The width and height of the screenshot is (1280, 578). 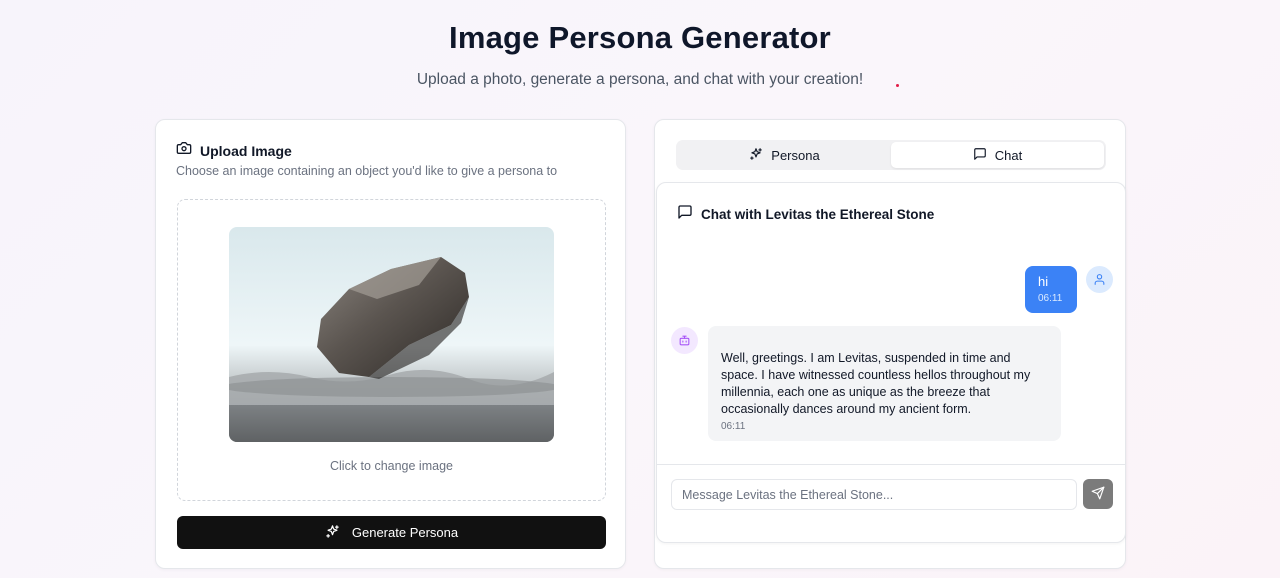 I want to click on generate-persona-button: Generate Persona, so click(x=391, y=532).